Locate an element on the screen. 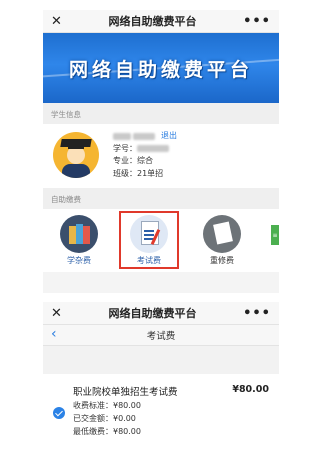  fee-item-name: 职业院校单独招生考试费 is located at coordinates (125, 392).